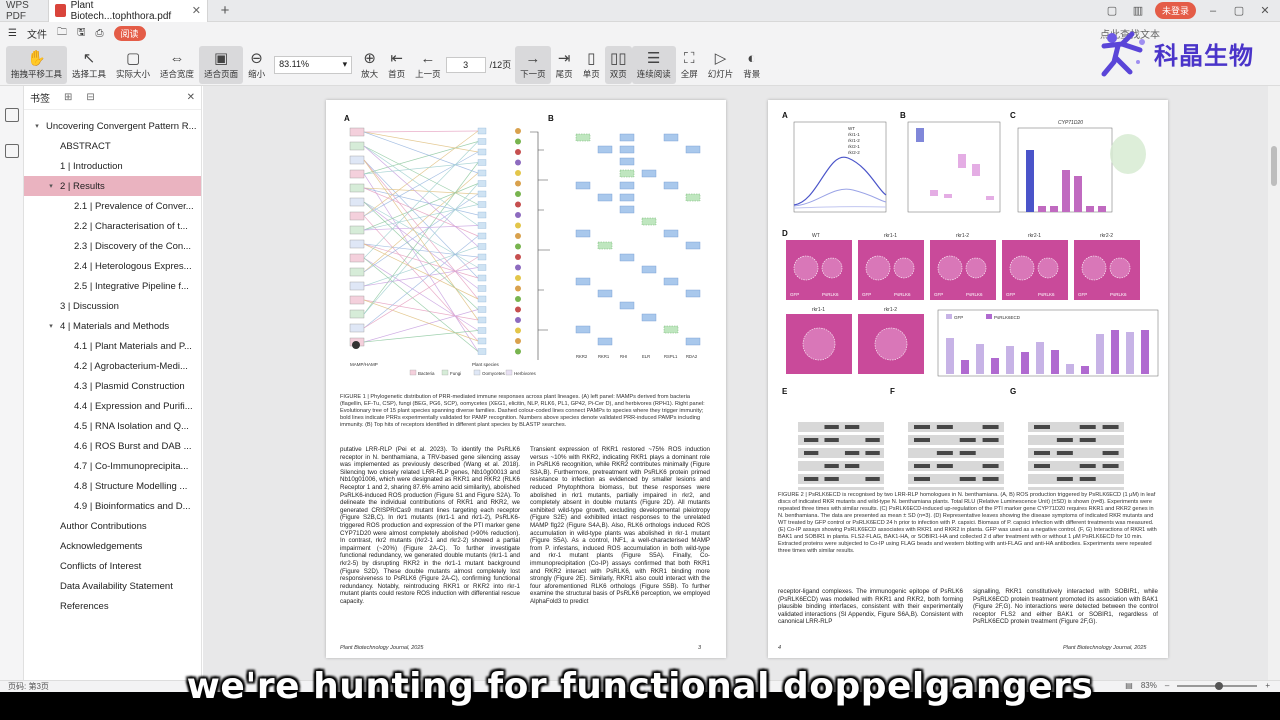 The height and width of the screenshot is (720, 1280). Describe the element at coordinates (11, 151) in the screenshot. I see `thumbnail-panel-icon` at that location.